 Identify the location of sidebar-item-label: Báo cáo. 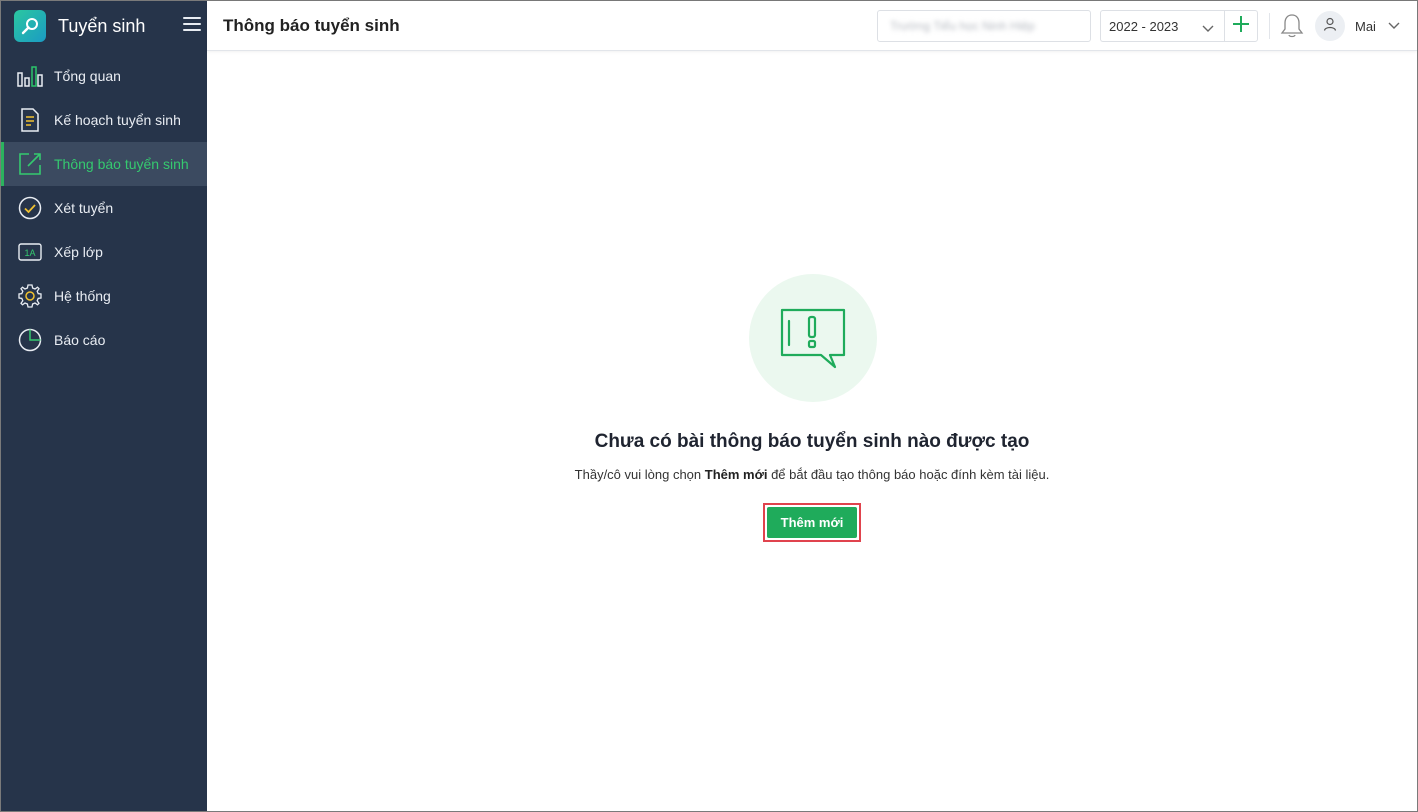
(80, 340).